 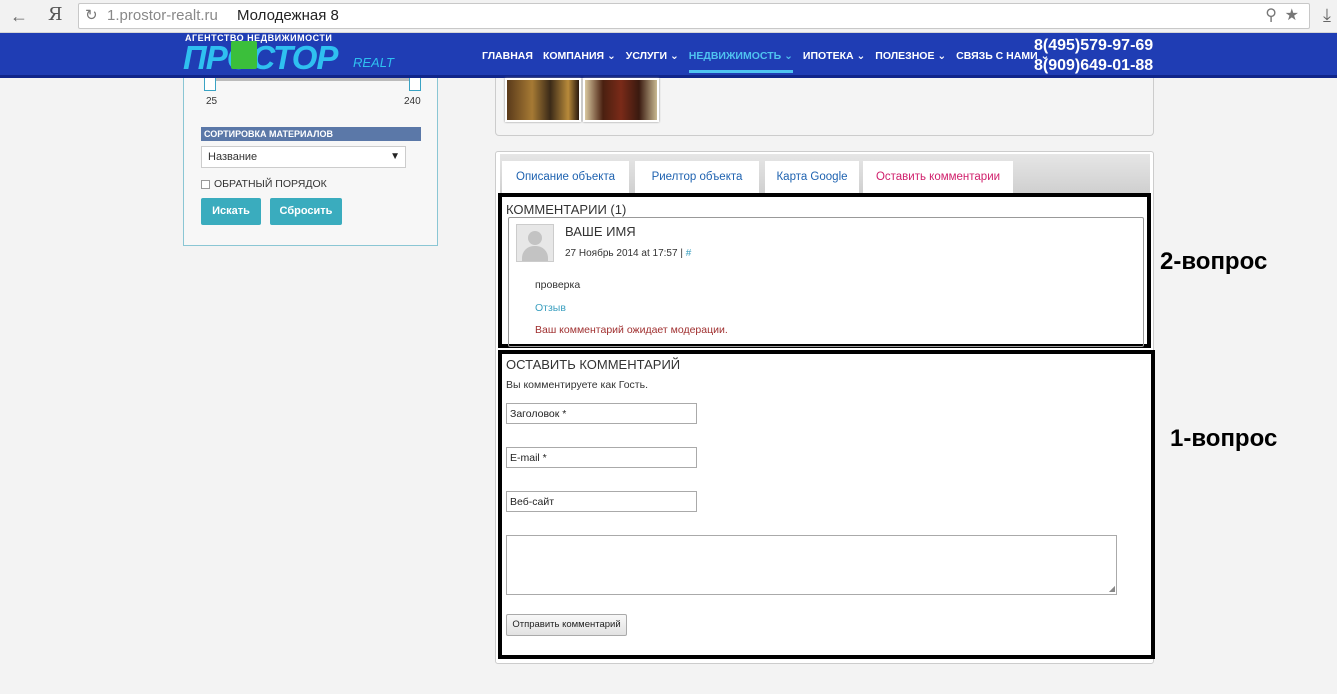 What do you see at coordinates (395, 156) in the screenshot?
I see `dropdown-arrow-icon: ▼` at bounding box center [395, 156].